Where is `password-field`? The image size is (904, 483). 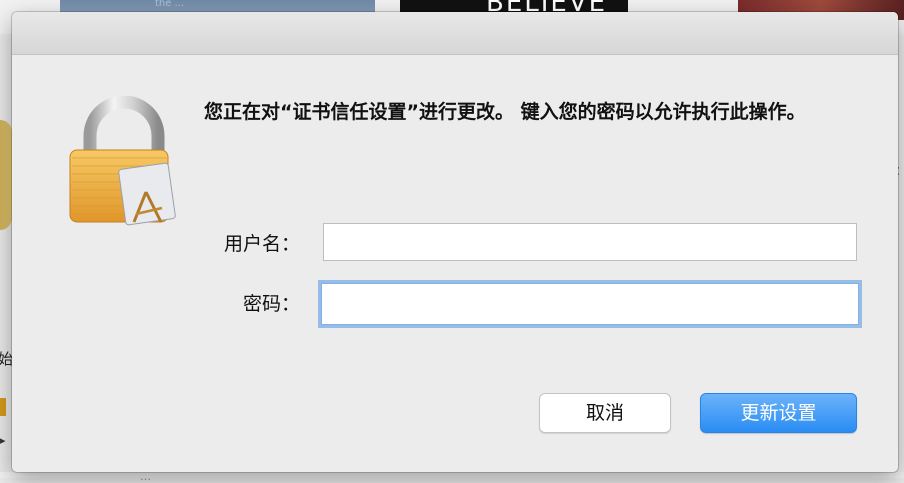
password-field is located at coordinates (590, 304).